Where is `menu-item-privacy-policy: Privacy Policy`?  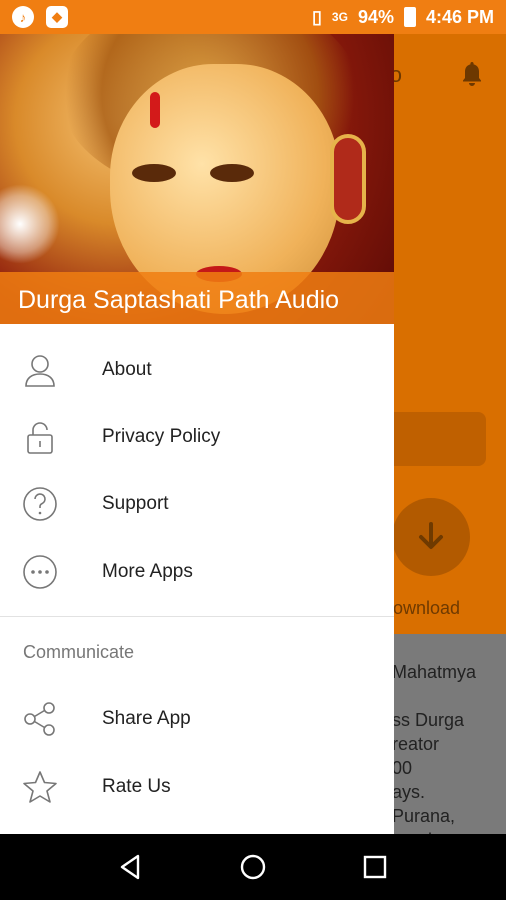
menu-item-privacy-policy: Privacy Policy is located at coordinates (197, 437).